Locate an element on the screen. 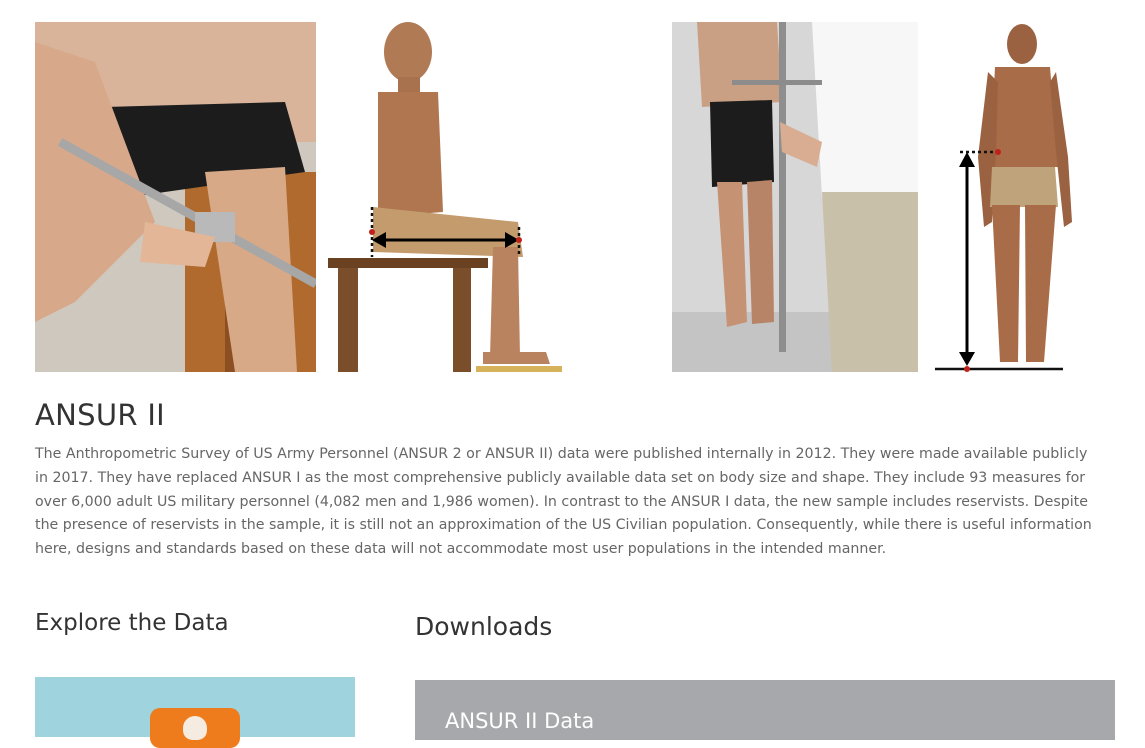  downloads-heading: Downloads is located at coordinates (484, 626).